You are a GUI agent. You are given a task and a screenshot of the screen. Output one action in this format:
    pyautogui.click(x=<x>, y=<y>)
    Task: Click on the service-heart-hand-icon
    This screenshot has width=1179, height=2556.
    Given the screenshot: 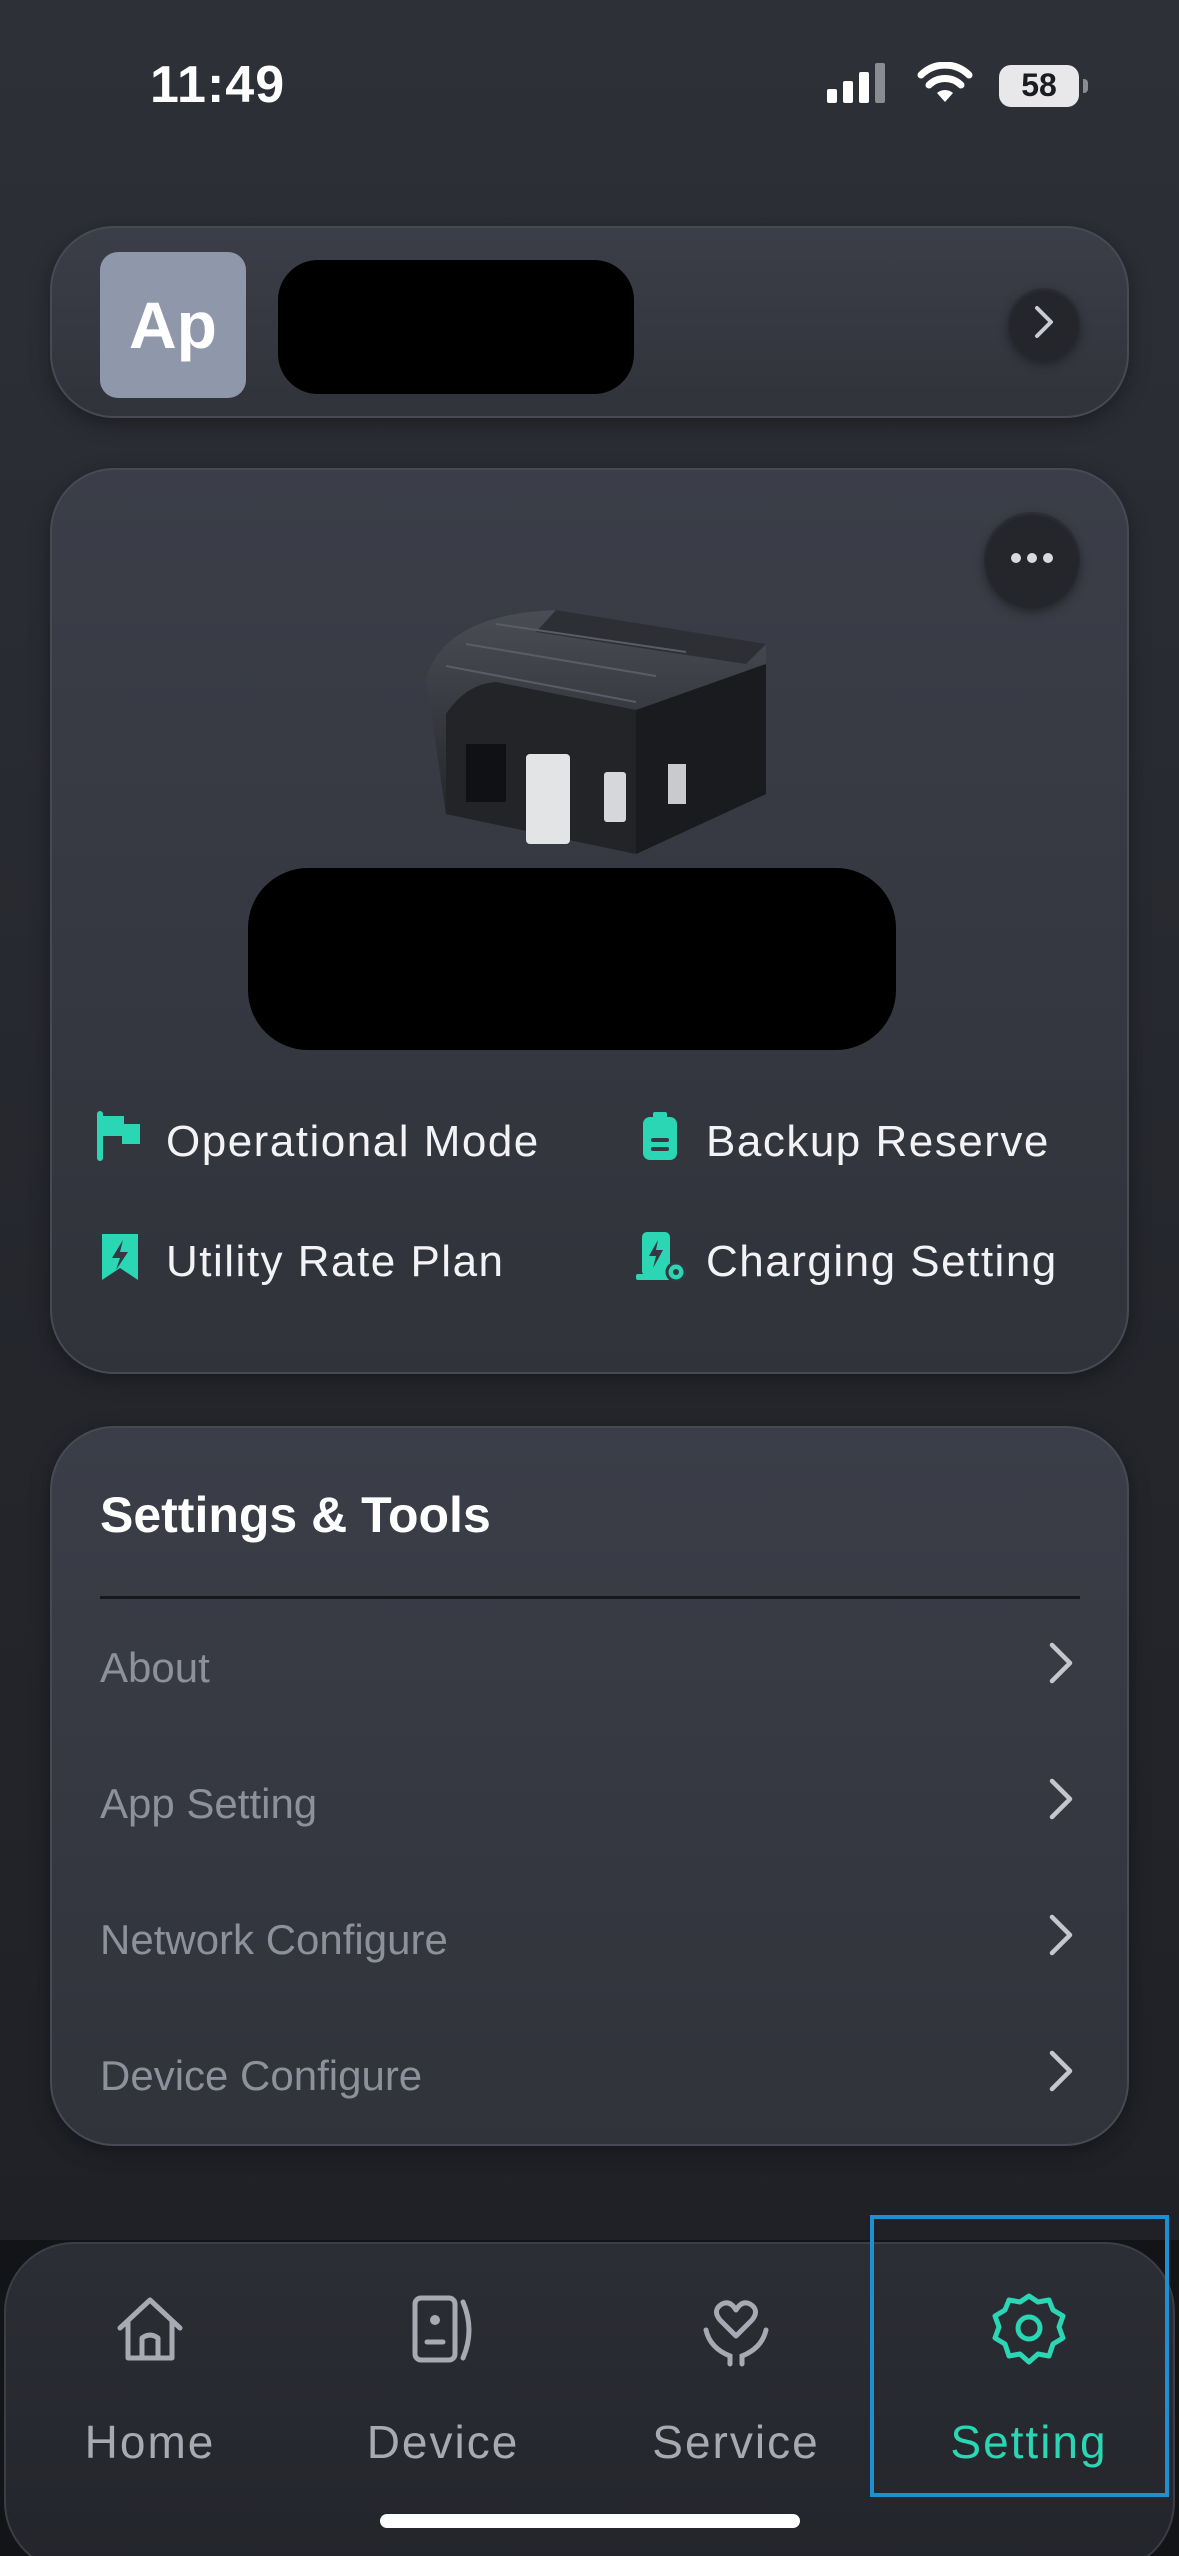 What is the action you would take?
    pyautogui.click(x=736, y=2352)
    